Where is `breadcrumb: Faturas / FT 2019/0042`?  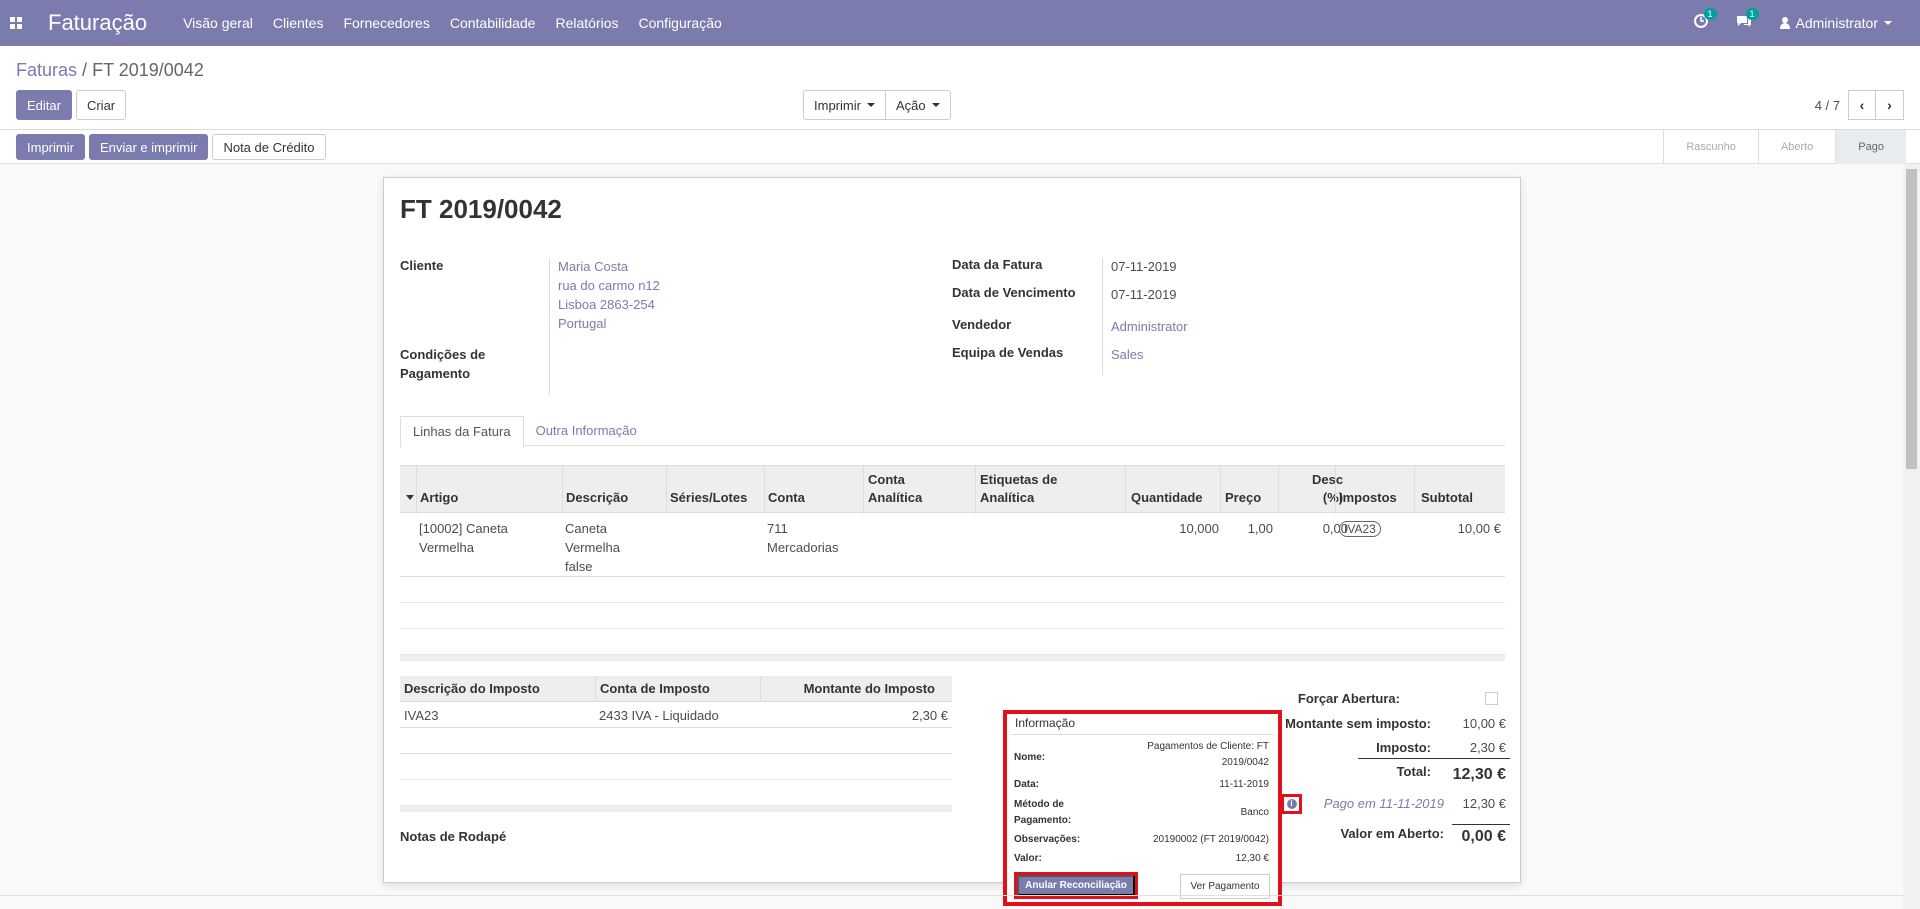
breadcrumb: Faturas / FT 2019/0042 is located at coordinates (110, 70).